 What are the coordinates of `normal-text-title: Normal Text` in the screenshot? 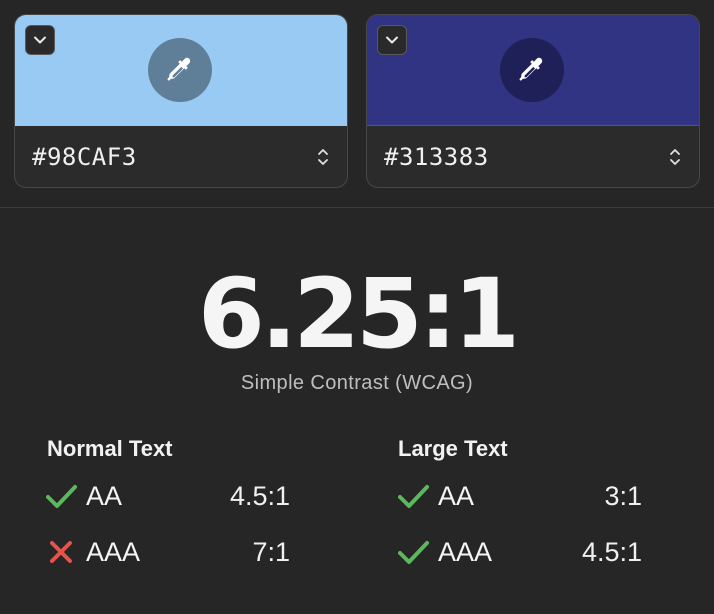 It's located at (110, 448).